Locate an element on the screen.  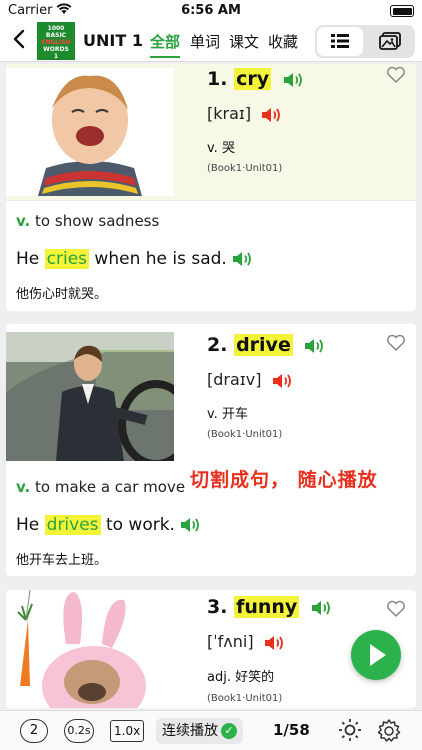
man-driving-car-image is located at coordinates (90, 396).